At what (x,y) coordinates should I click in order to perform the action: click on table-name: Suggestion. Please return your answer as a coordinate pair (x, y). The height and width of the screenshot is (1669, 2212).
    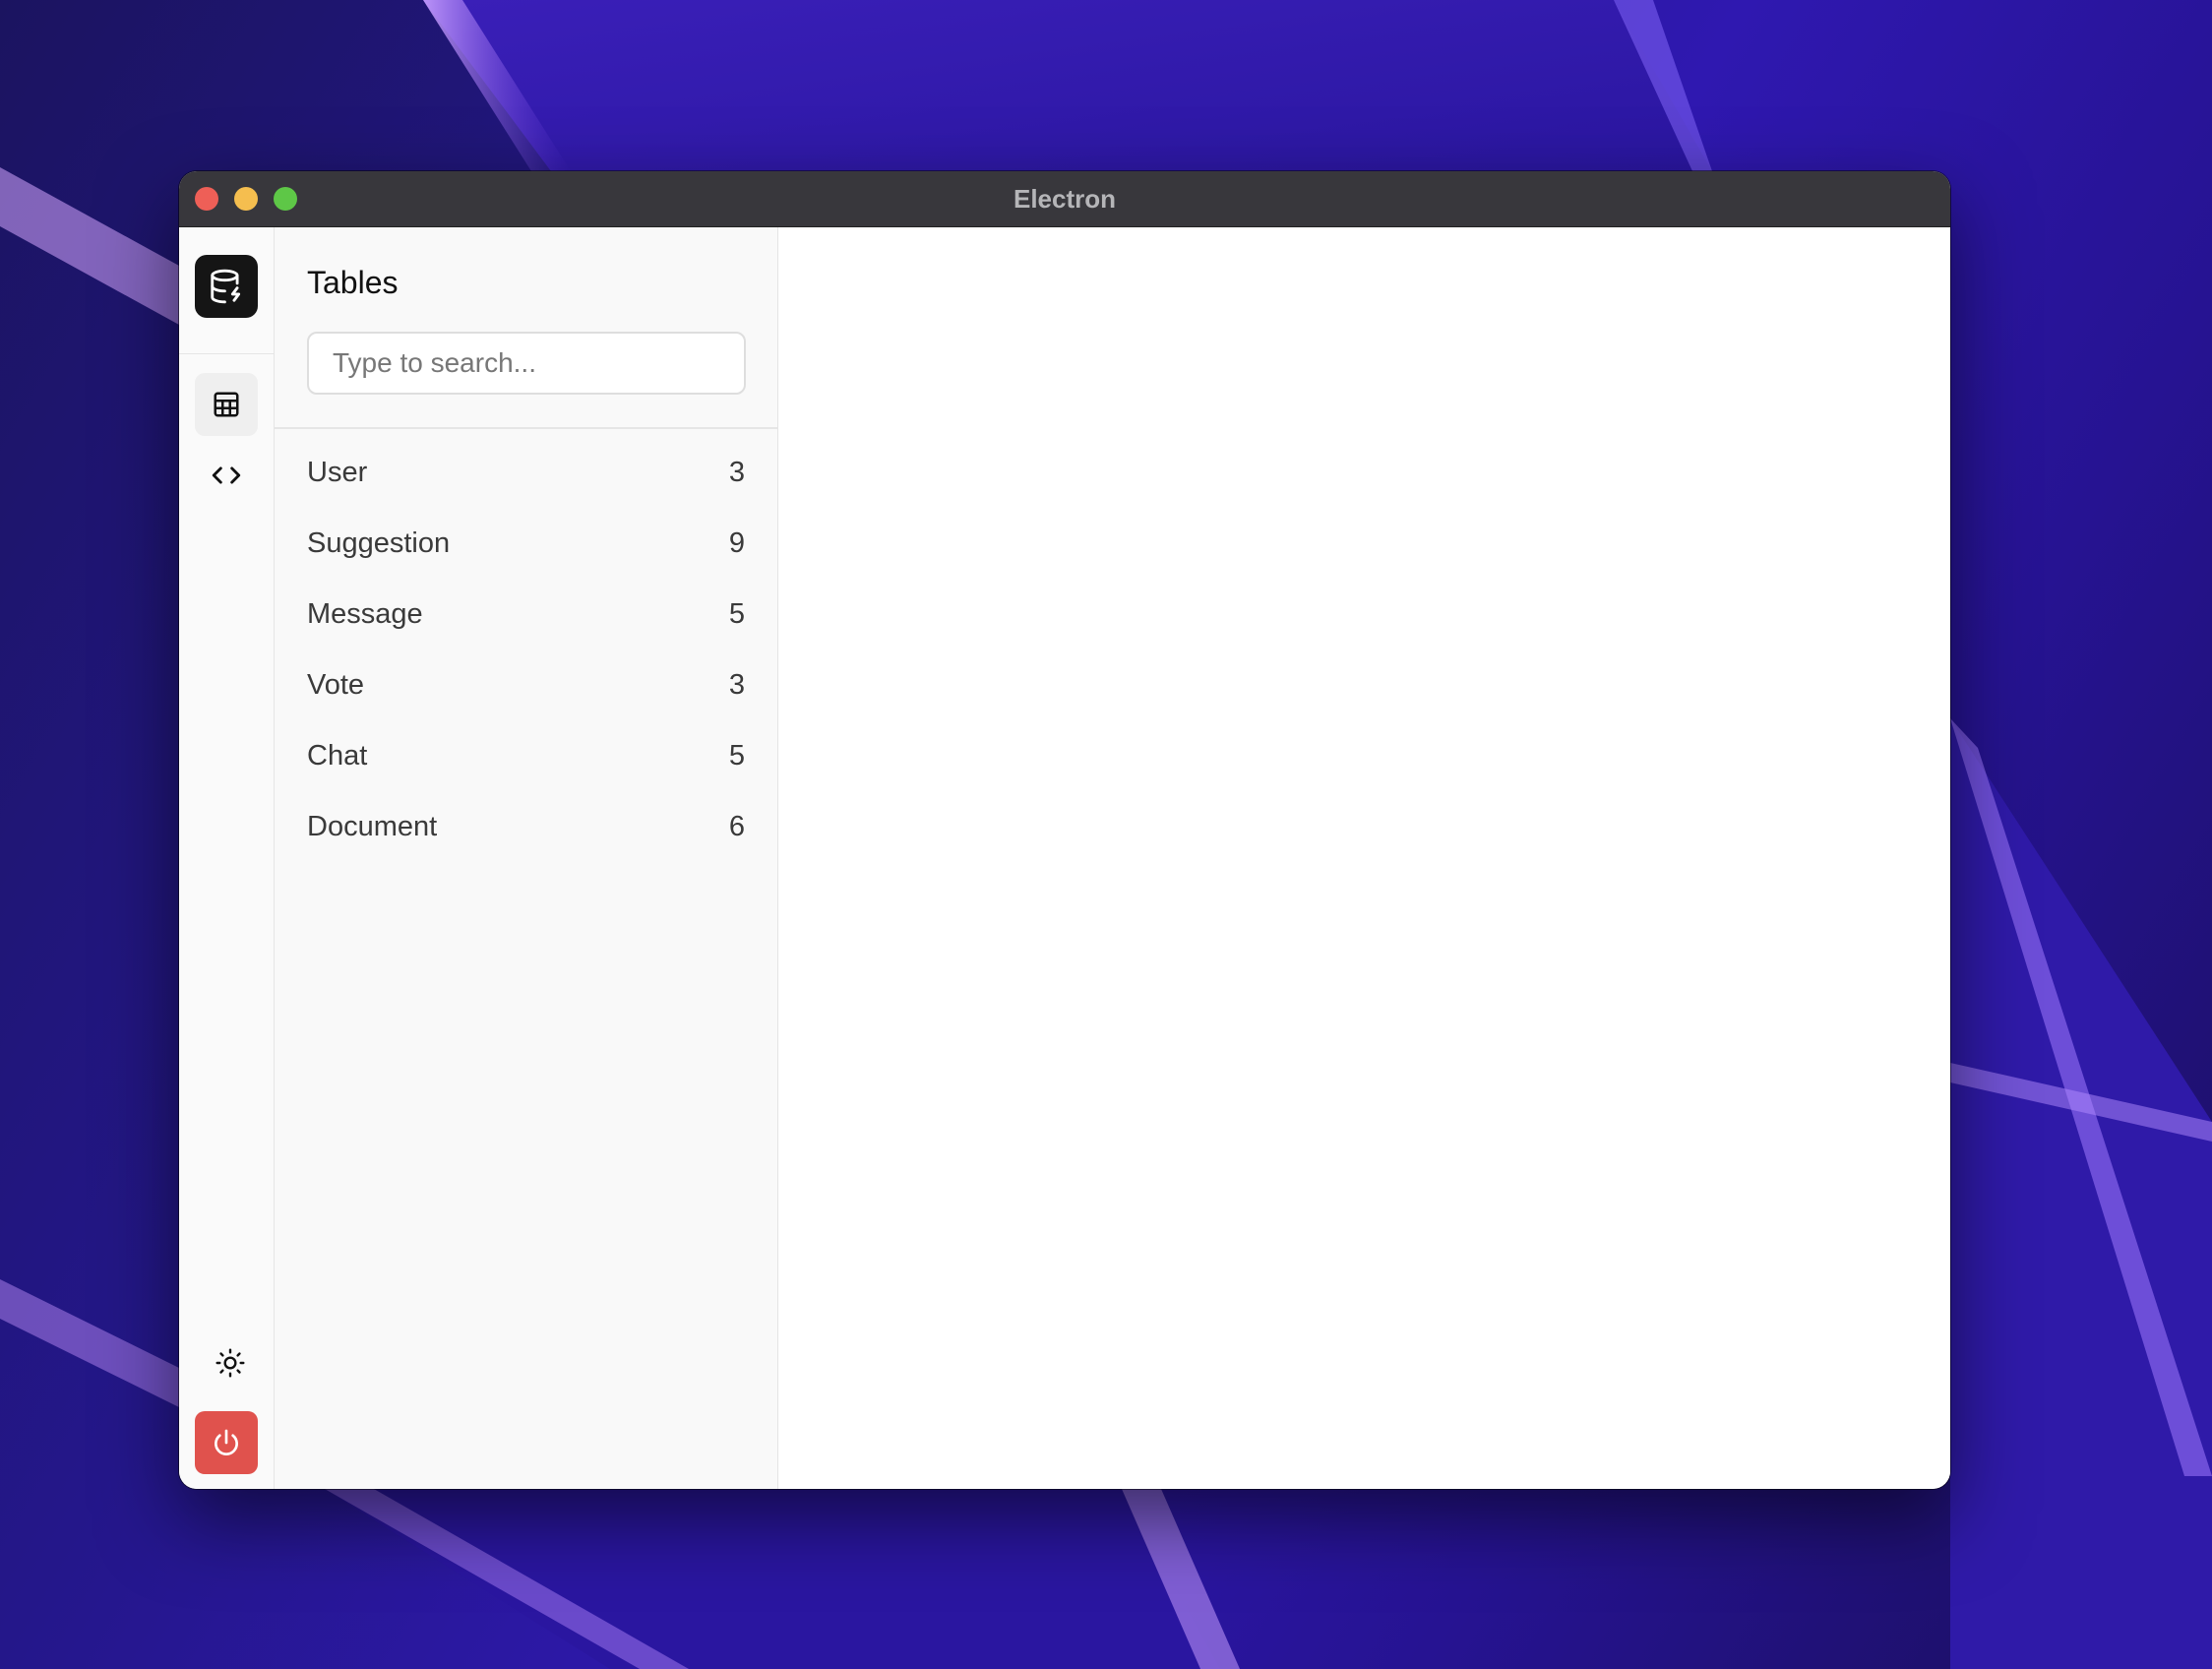
    Looking at the image, I should click on (379, 542).